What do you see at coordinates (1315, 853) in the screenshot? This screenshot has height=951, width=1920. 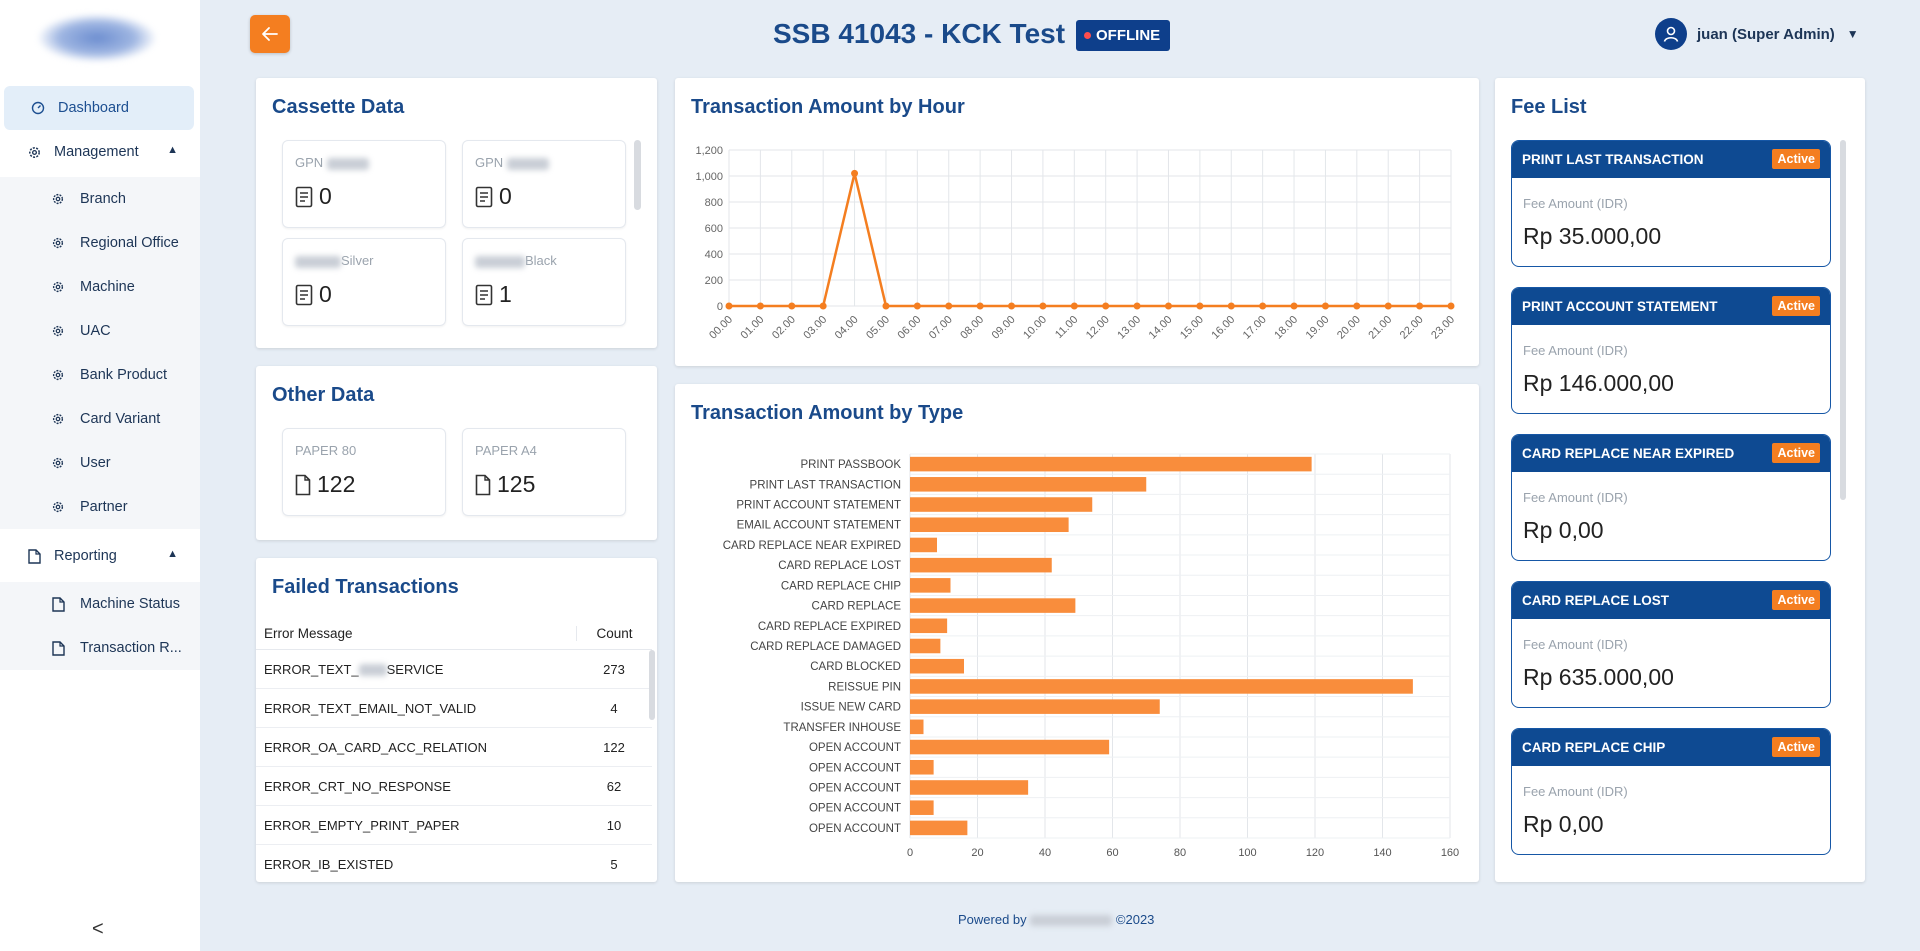 I see `x-tick-label: 120` at bounding box center [1315, 853].